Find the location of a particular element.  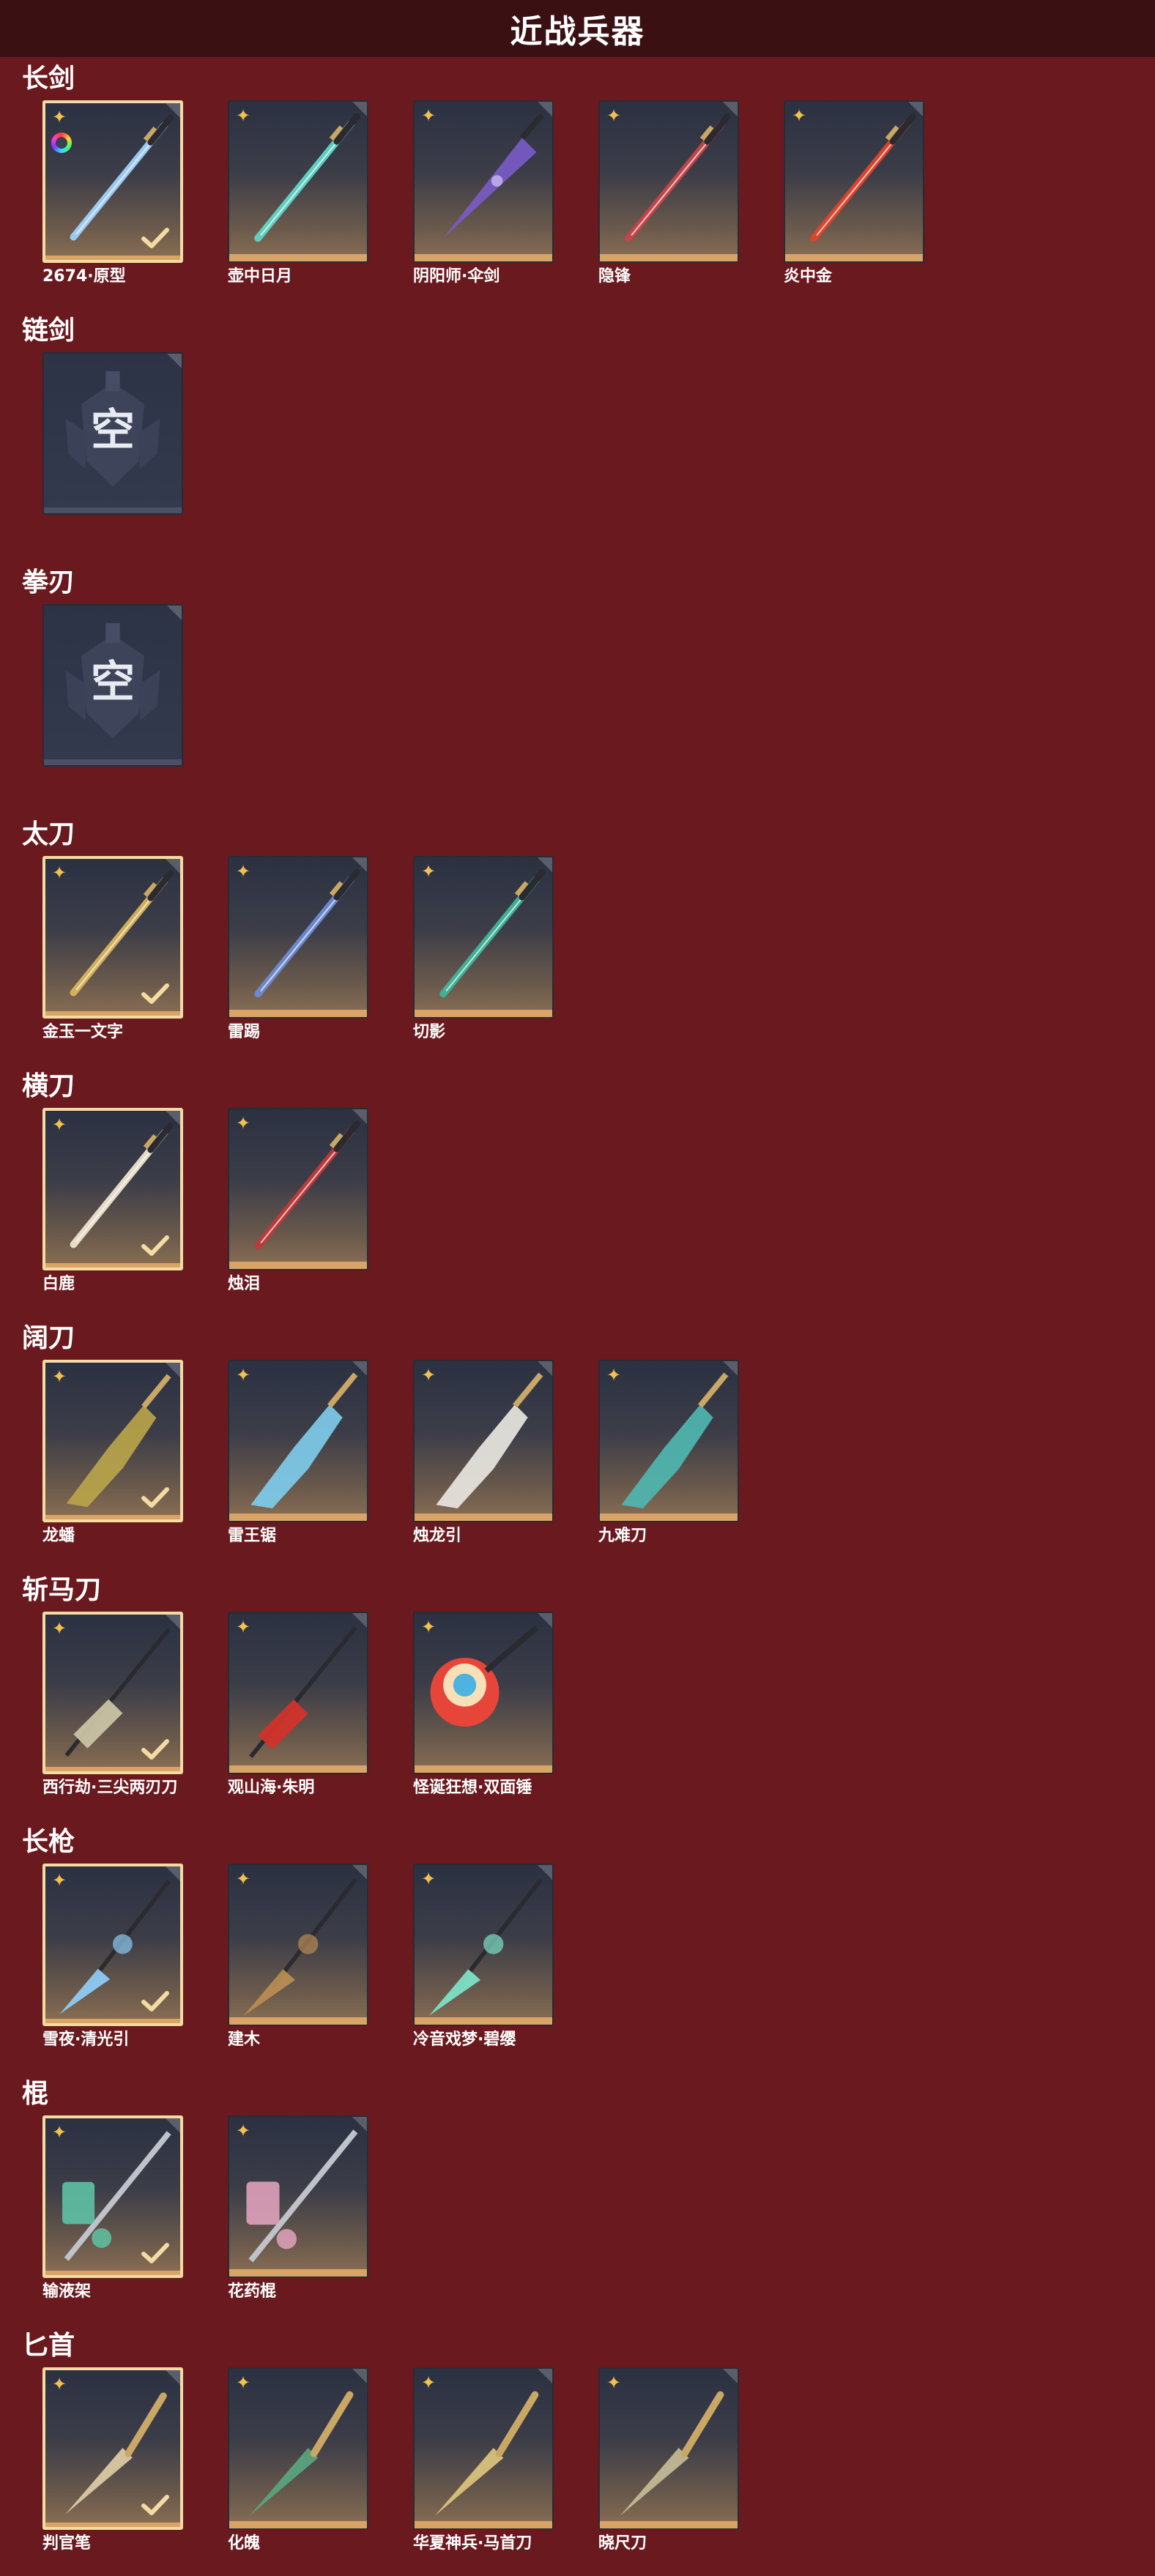

weapon-card: ✦ 2674·原型 is located at coordinates (114, 202).